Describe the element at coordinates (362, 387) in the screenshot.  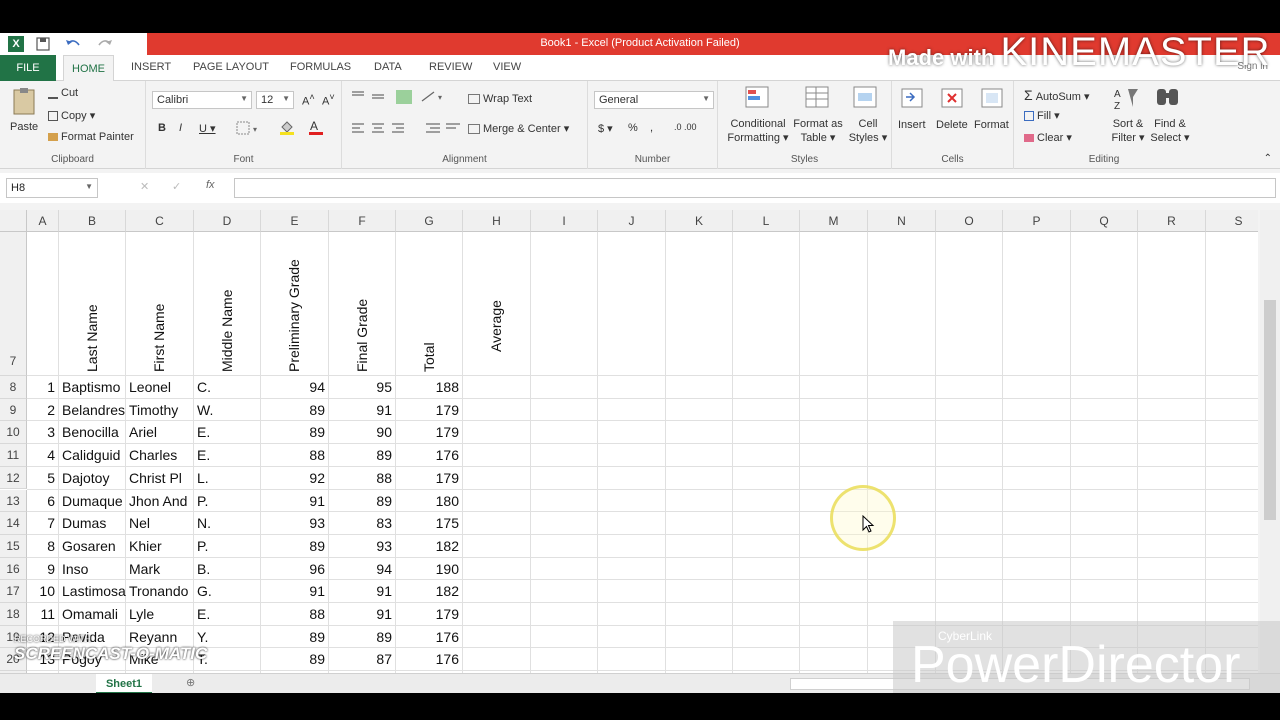
I see `final-grade-cell: 95` at that location.